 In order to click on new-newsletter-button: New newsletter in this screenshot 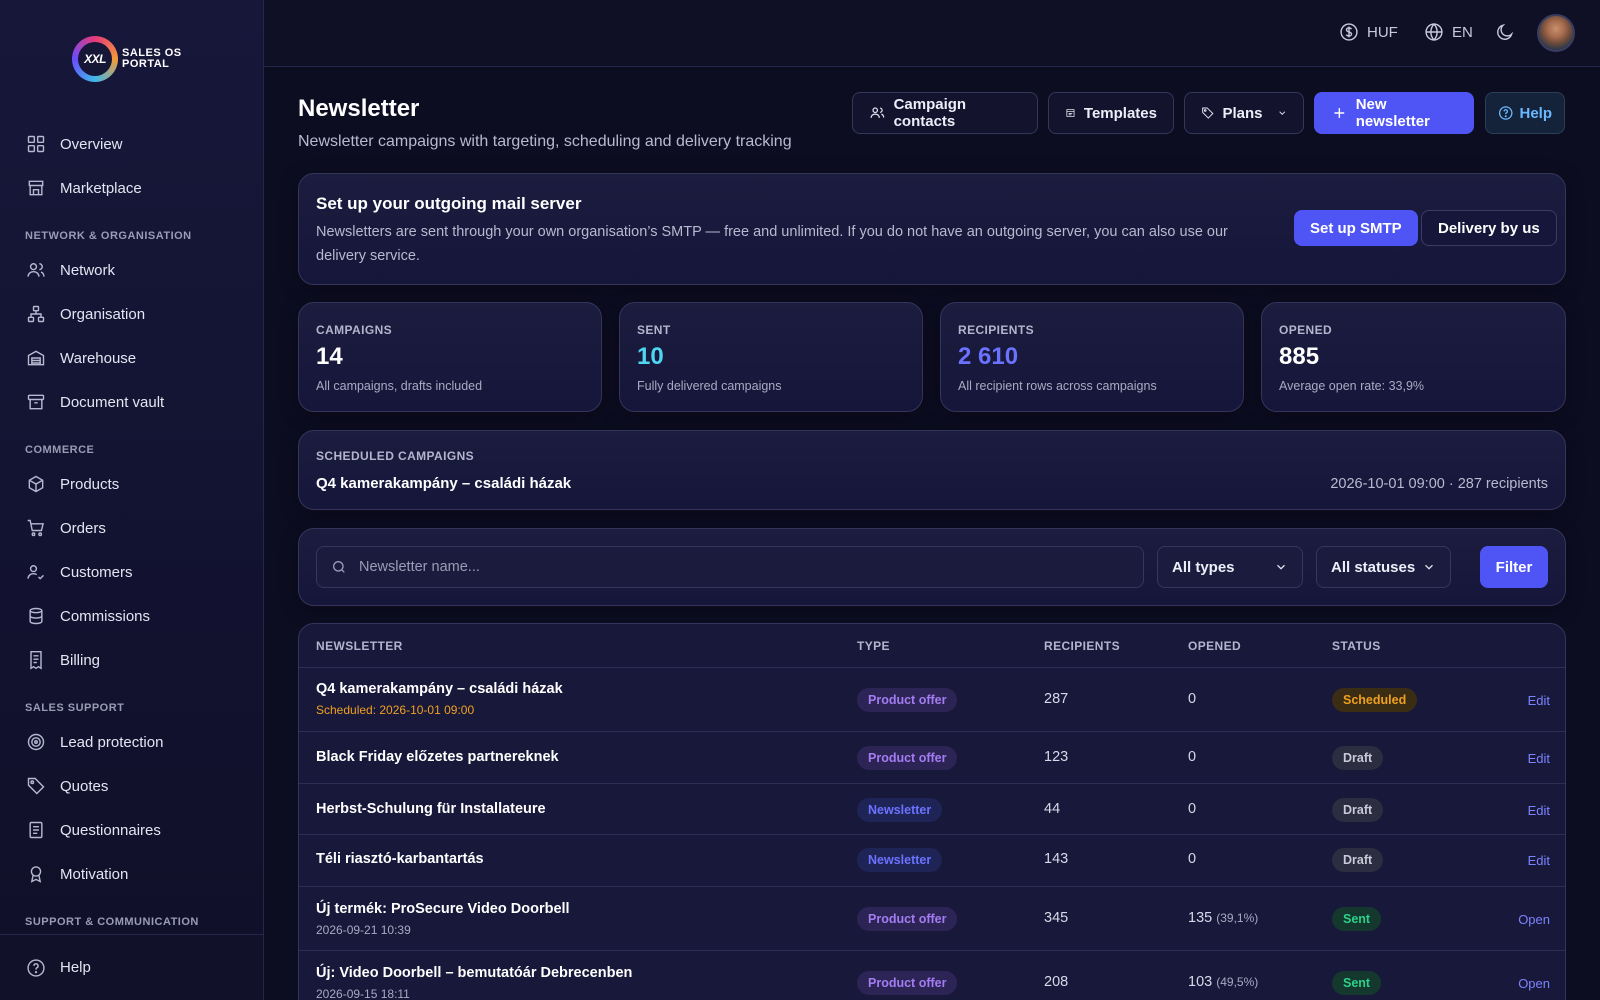, I will do `click(1394, 113)`.